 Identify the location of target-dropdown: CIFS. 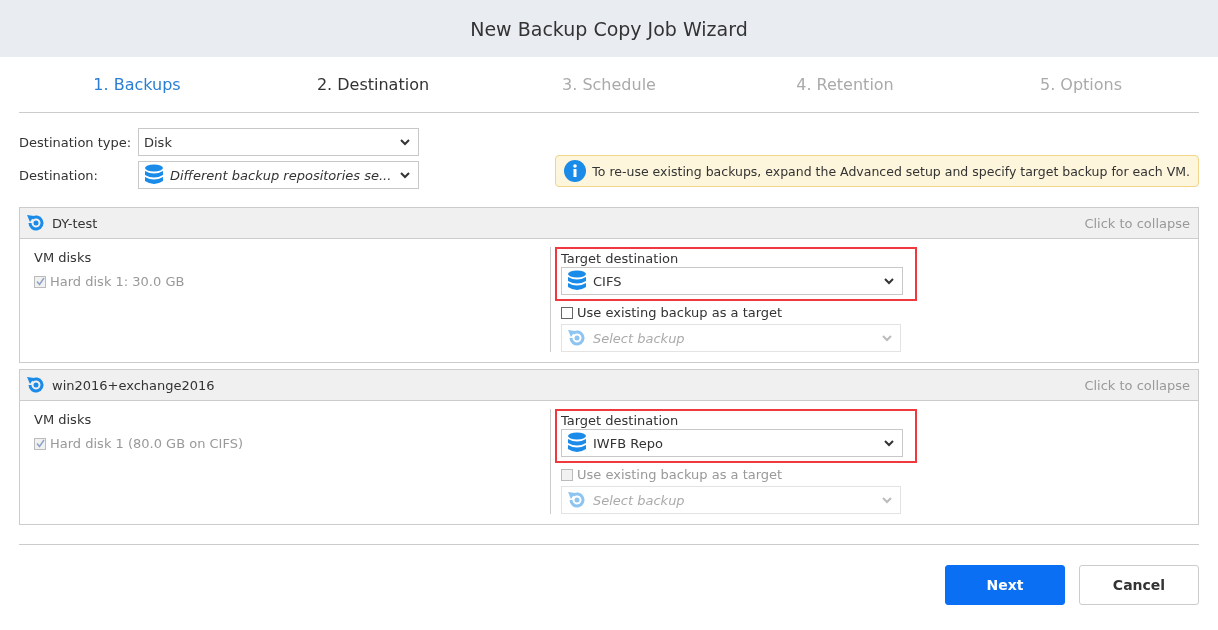
(732, 281).